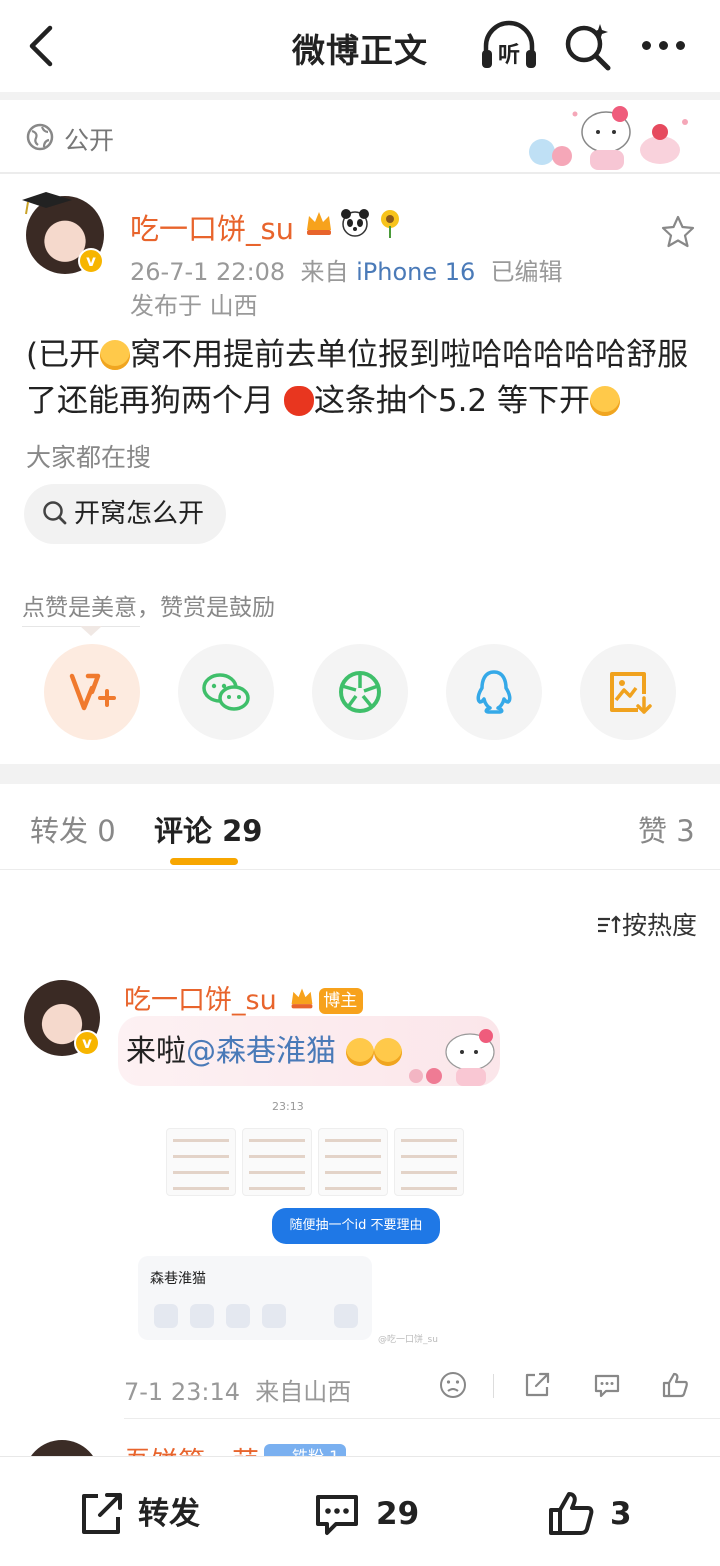  Describe the element at coordinates (571, 1513) in the screenshot. I see `thumbs-up-icon` at that location.